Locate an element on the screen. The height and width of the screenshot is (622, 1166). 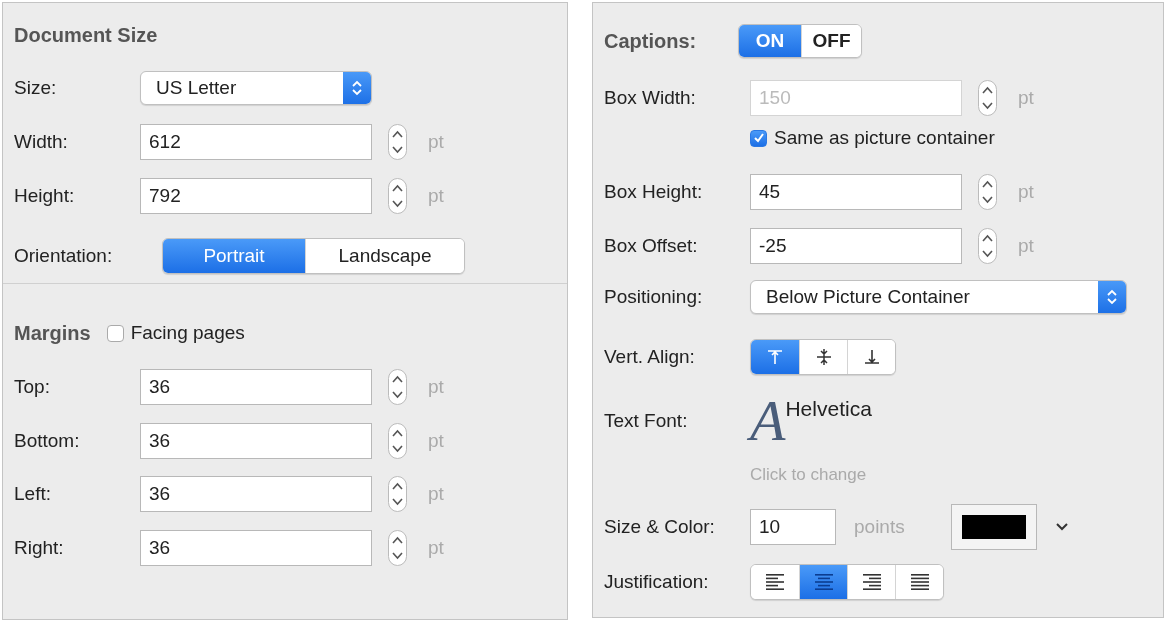
orientation-segment: Portrait is located at coordinates (234, 256).